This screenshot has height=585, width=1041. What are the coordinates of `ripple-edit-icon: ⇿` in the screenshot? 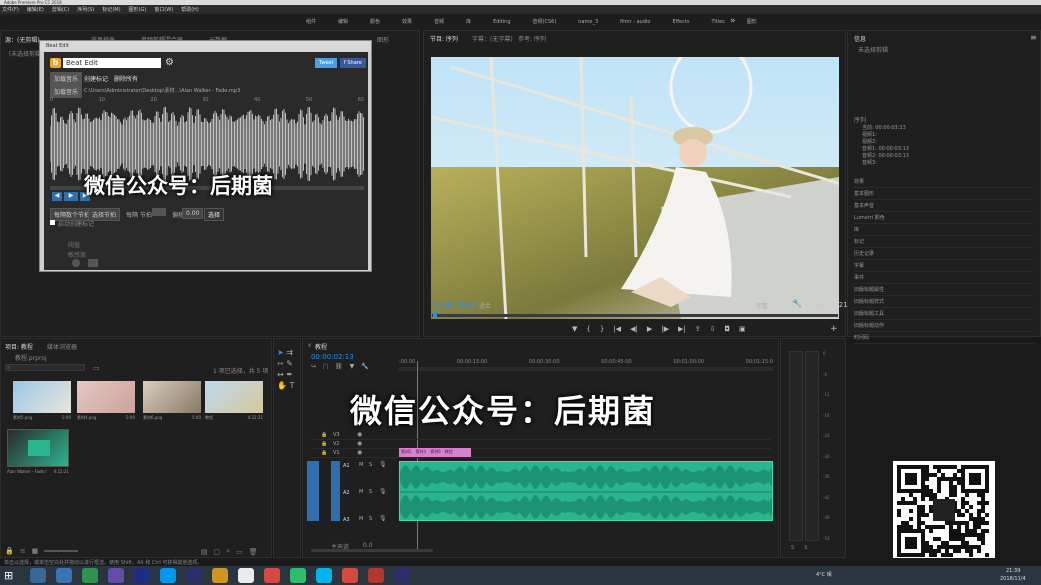 It's located at (280, 363).